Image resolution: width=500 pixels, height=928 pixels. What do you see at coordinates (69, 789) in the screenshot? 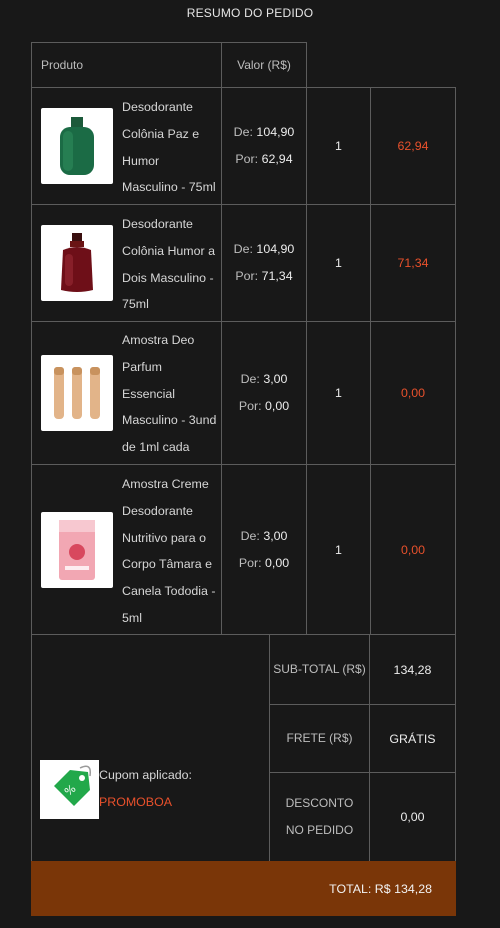
I see `percent-tag-icon: %` at bounding box center [69, 789].